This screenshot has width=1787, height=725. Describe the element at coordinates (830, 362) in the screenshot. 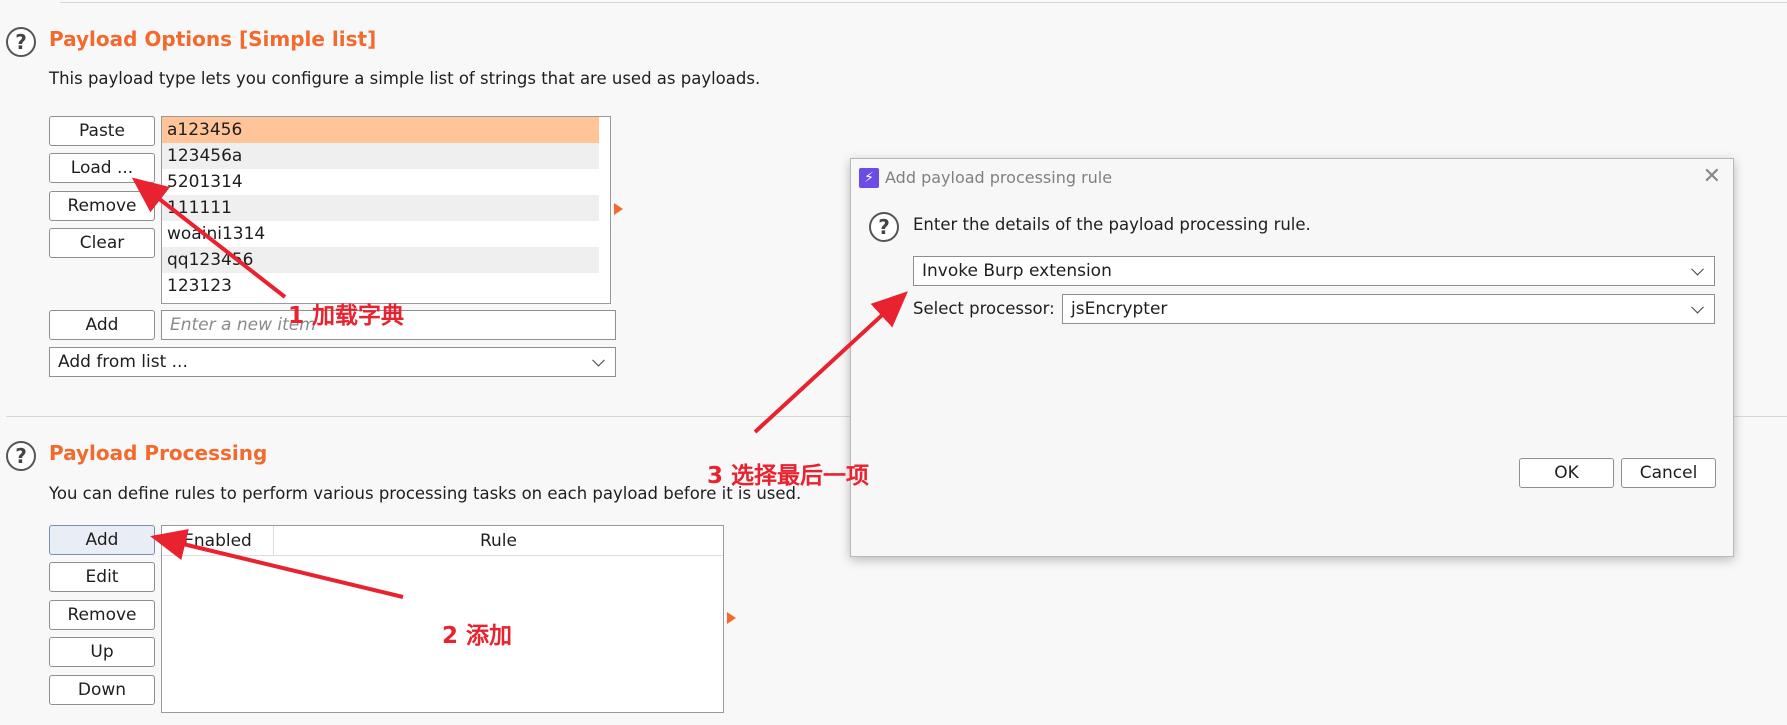

I see `arrow-step3` at that location.